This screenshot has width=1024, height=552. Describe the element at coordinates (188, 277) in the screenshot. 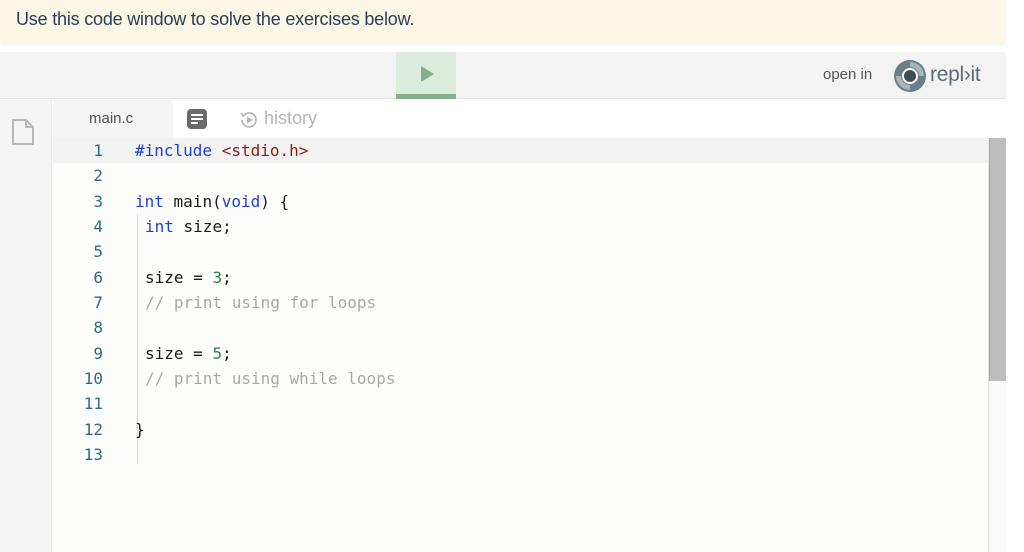

I see `line-code: size = 3;` at that location.